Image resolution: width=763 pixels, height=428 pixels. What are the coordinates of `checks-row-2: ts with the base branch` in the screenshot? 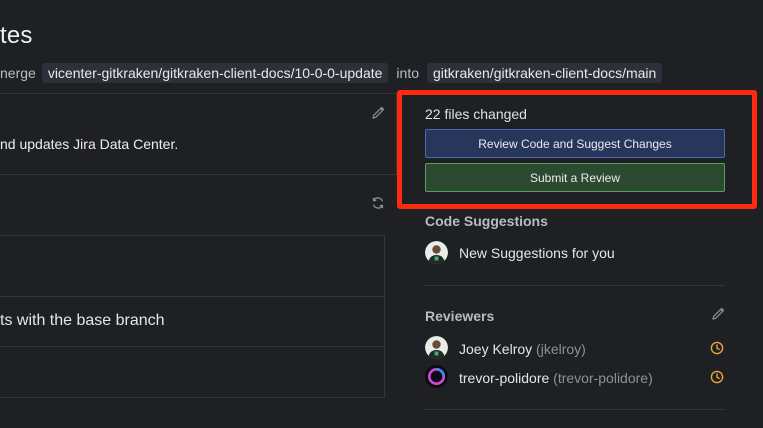 It's located at (192, 322).